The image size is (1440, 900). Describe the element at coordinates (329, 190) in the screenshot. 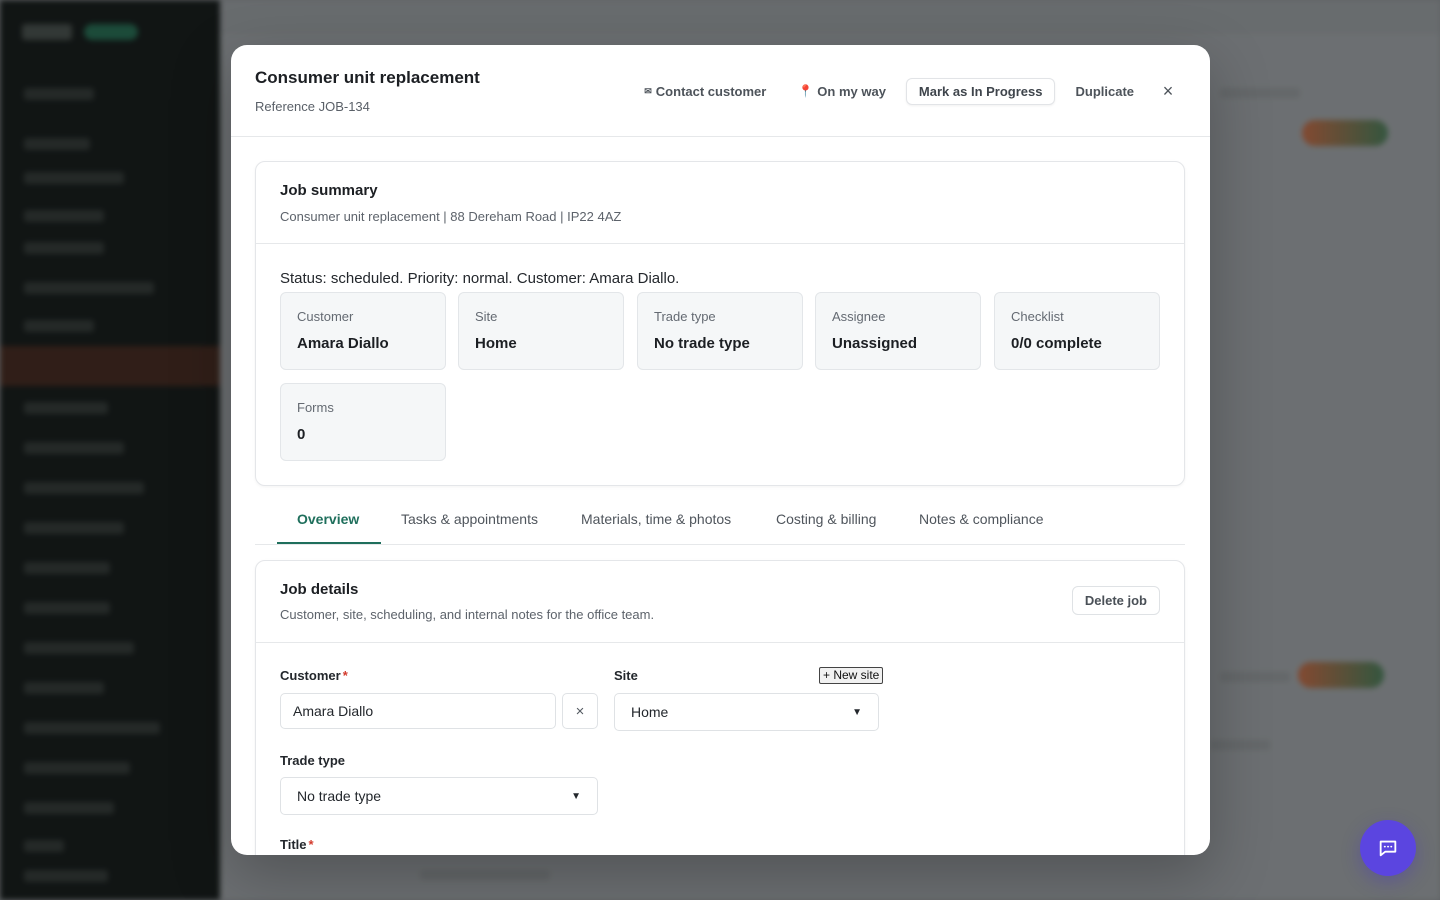

I see `job-summary-title: Job summary` at that location.